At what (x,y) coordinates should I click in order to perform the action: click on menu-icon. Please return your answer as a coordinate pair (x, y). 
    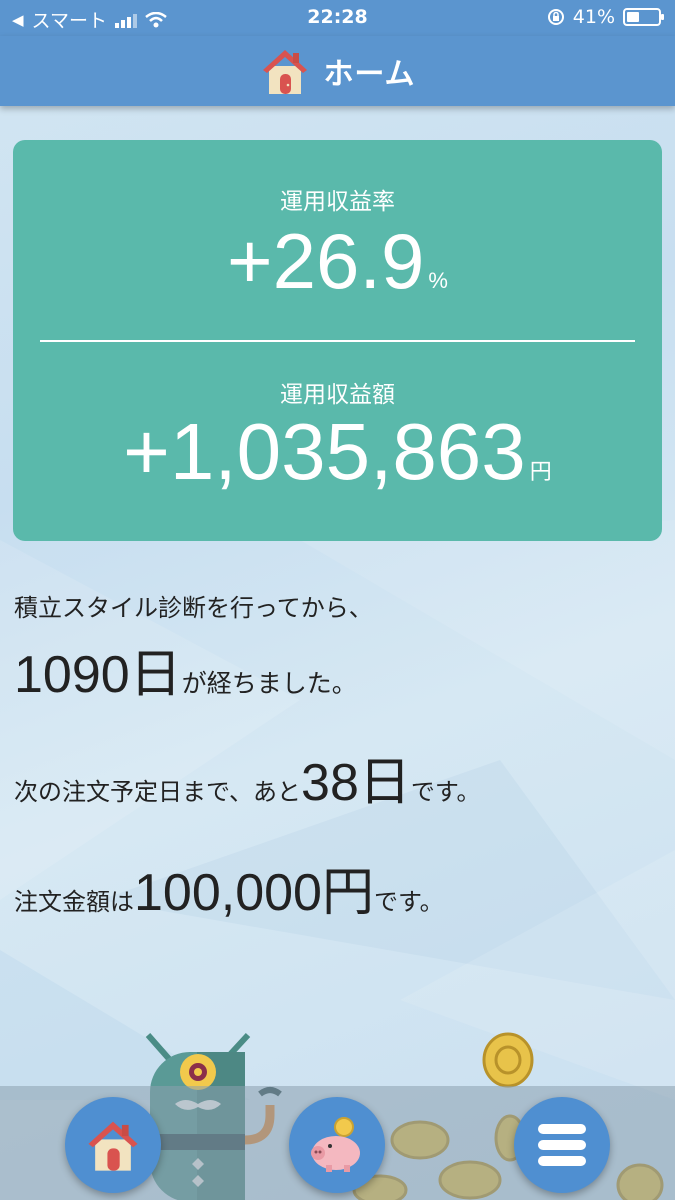
    Looking at the image, I should click on (562, 1145).